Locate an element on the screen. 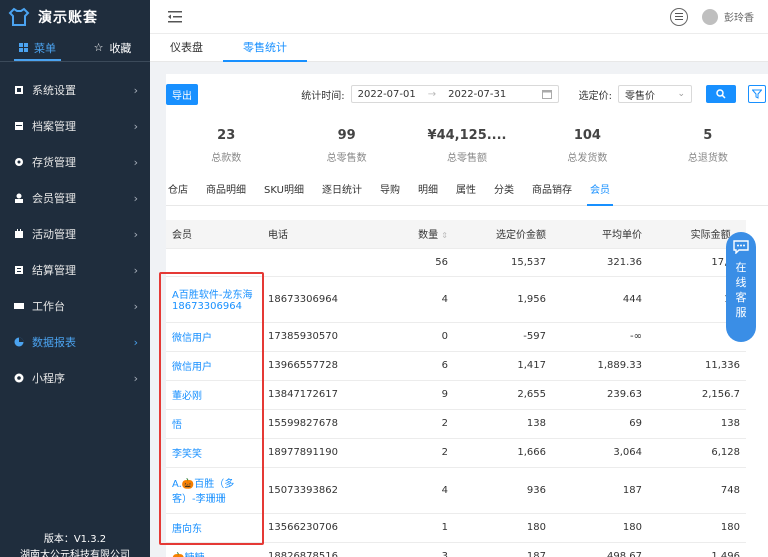  filter-icon is located at coordinates (757, 94).